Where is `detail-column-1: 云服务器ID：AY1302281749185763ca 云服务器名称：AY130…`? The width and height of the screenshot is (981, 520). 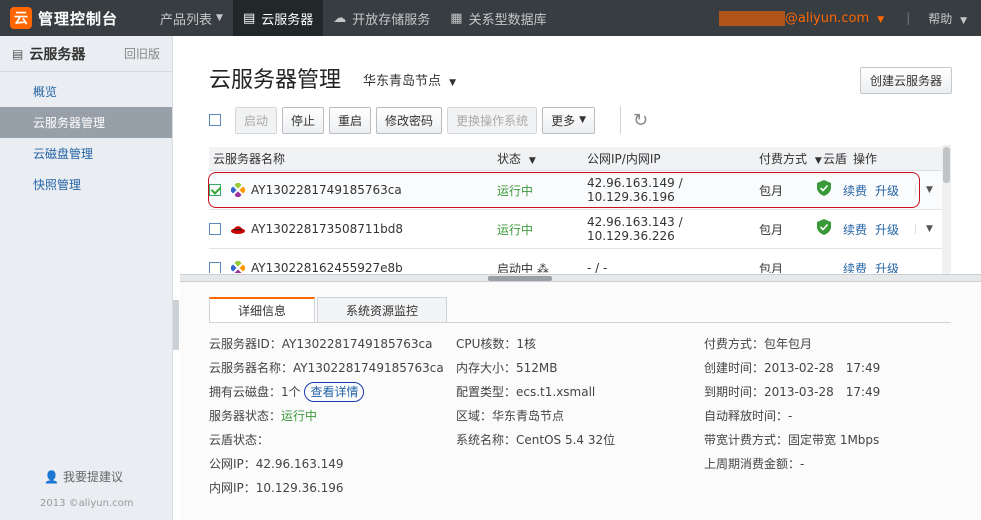
detail-column-1: 云服务器ID：AY1302281749185763ca 云服务器名称：AY130… is located at coordinates (326, 416).